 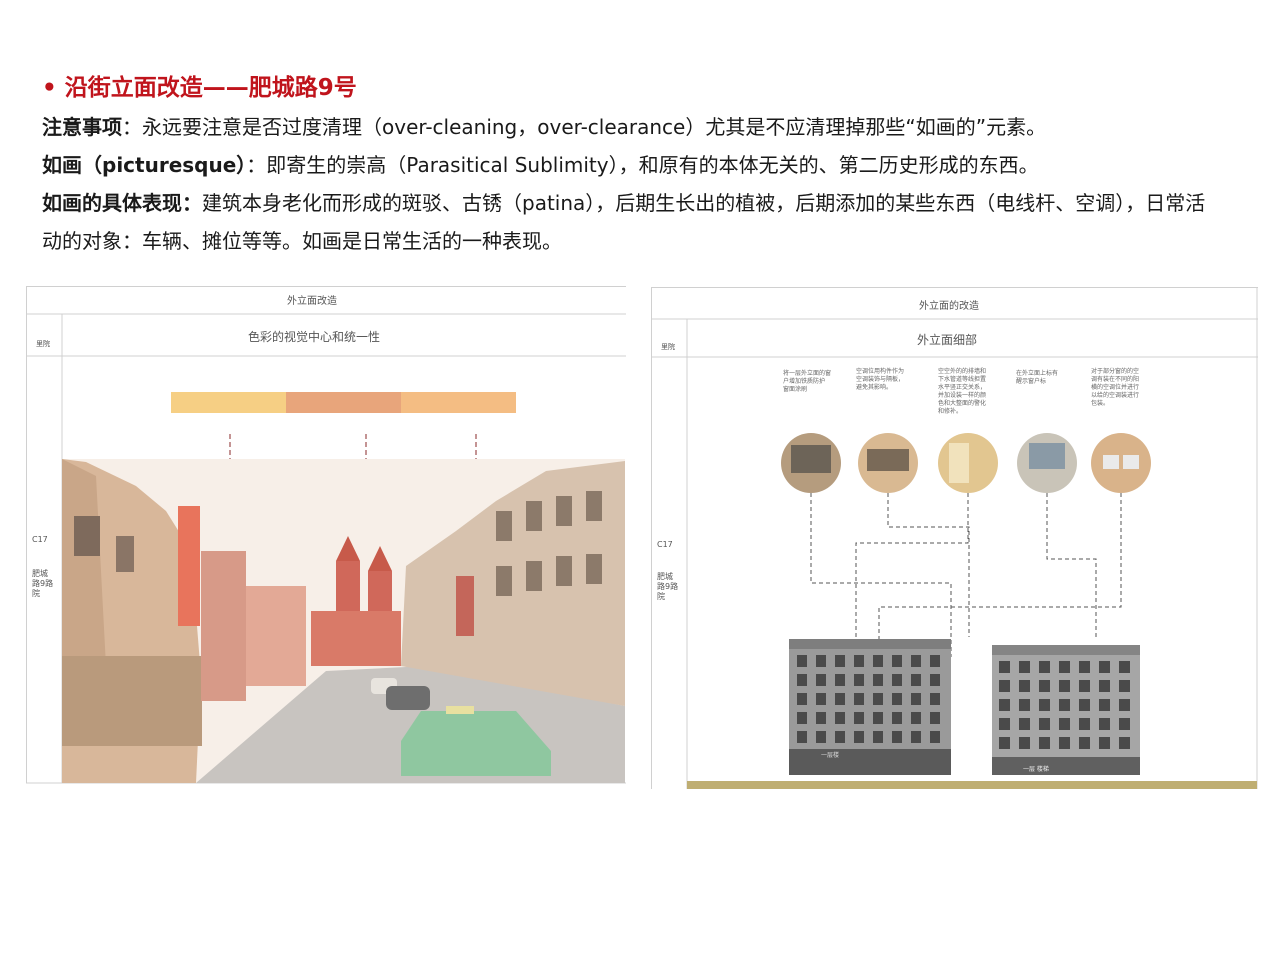 What do you see at coordinates (314, 336) in the screenshot?
I see `panel-subtitle: 色彩的视觉中心和统一性` at bounding box center [314, 336].